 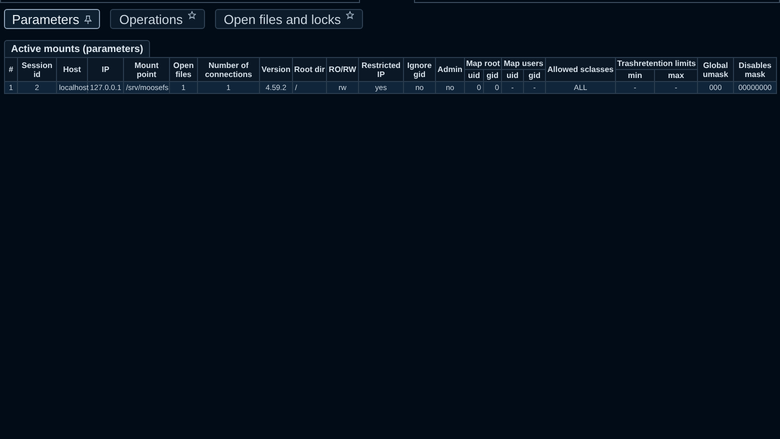 What do you see at coordinates (420, 70) in the screenshot?
I see `column-header: Ignore gid` at bounding box center [420, 70].